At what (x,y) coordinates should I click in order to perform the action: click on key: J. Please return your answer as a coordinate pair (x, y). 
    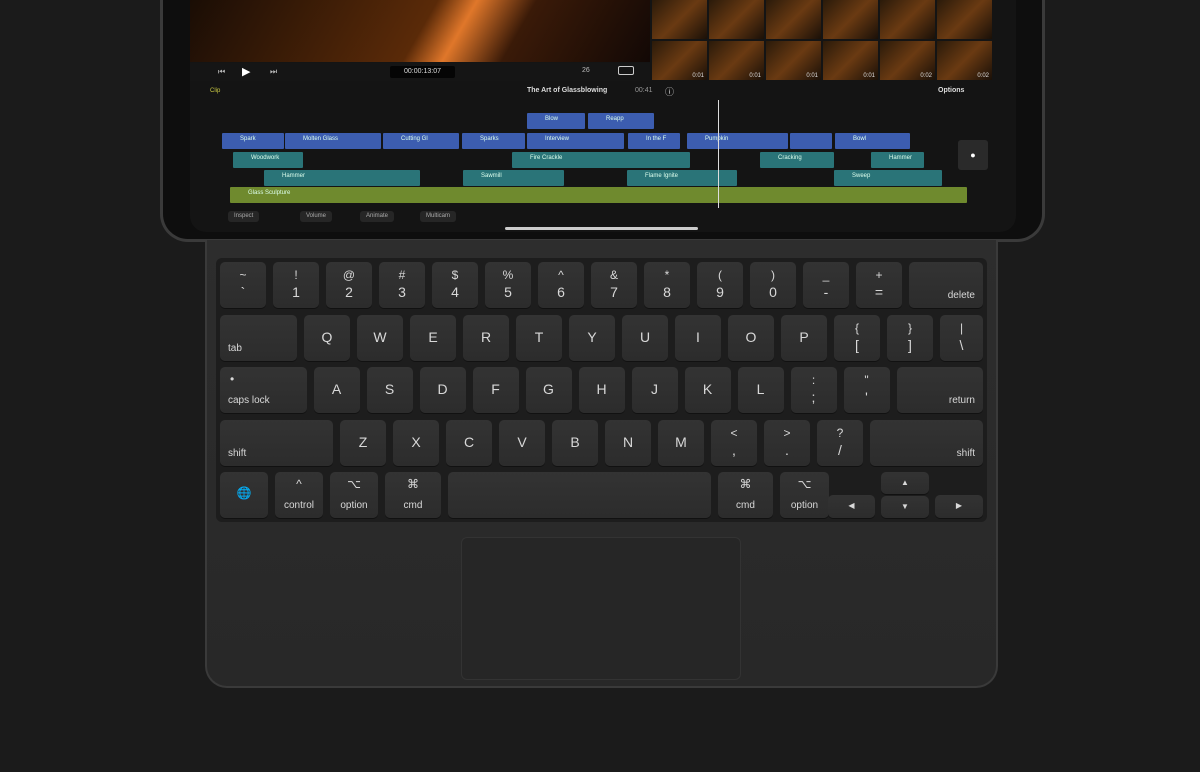
    Looking at the image, I should click on (654, 390).